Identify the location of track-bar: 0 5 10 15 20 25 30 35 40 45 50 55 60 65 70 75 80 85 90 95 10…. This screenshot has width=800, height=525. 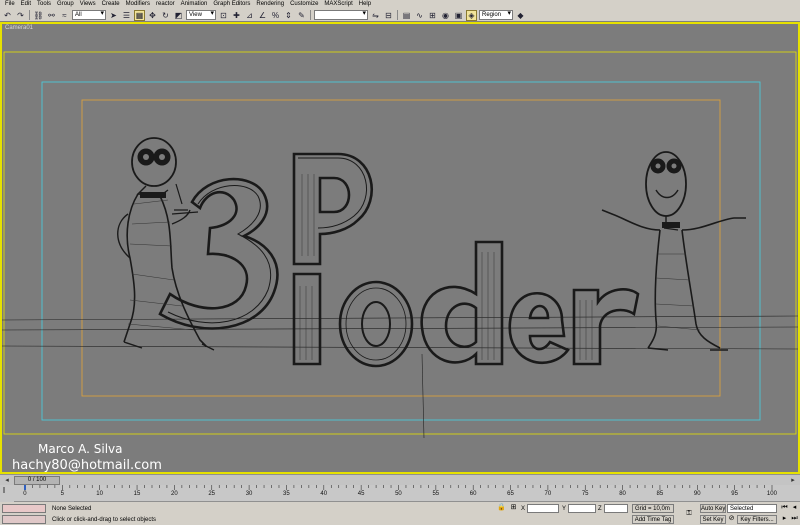
(400, 493).